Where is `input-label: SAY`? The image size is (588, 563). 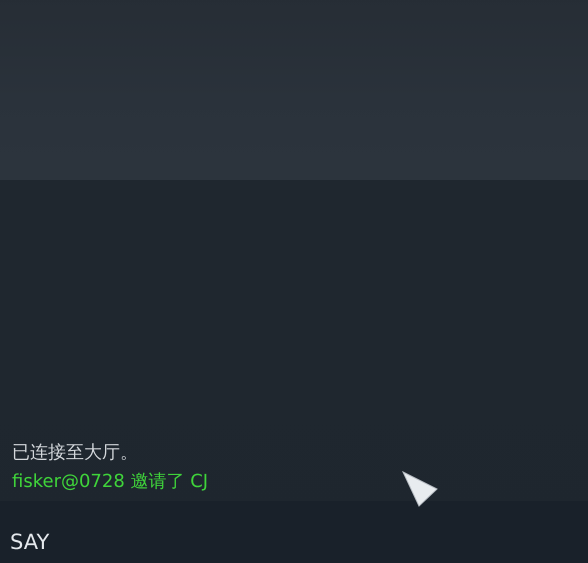
input-label: SAY is located at coordinates (30, 542).